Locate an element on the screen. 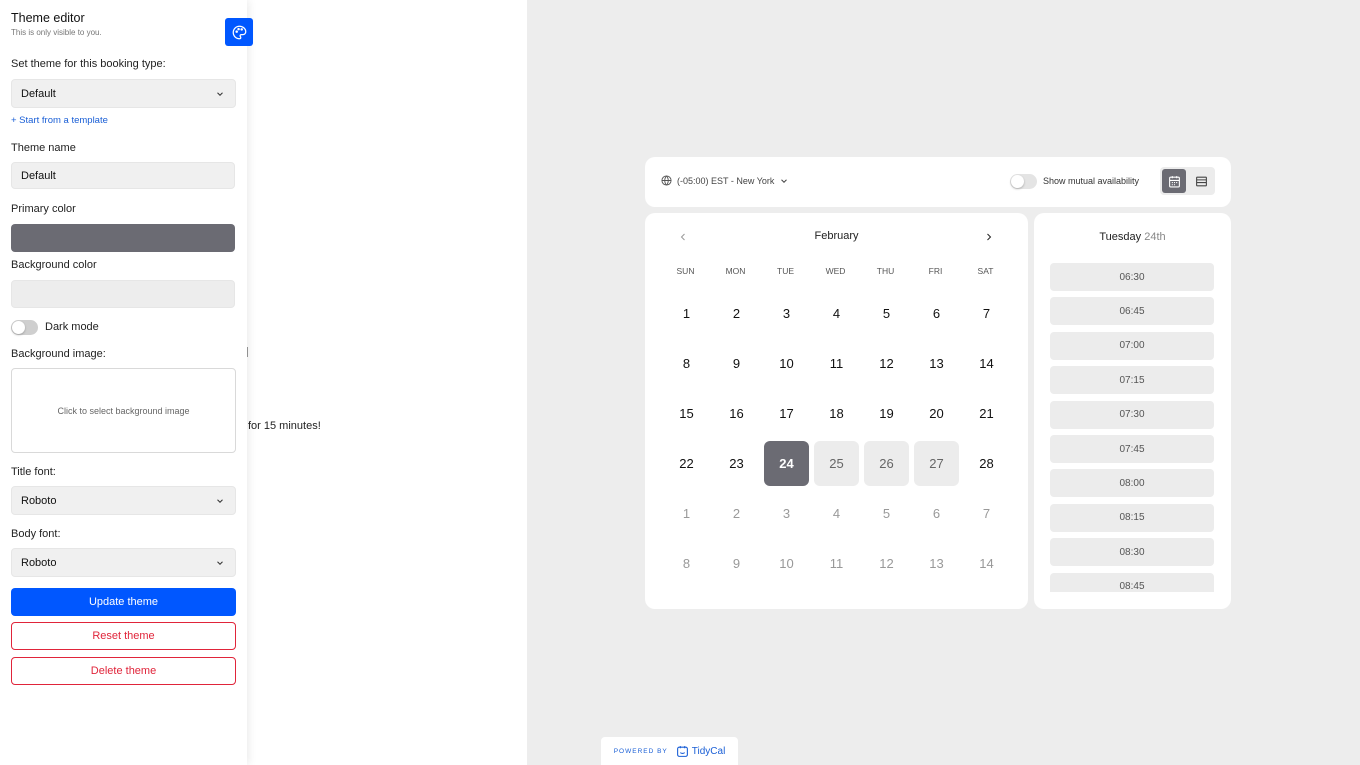 This screenshot has width=1360, height=765. tidycal-brand: TidyCal is located at coordinates (708, 751).